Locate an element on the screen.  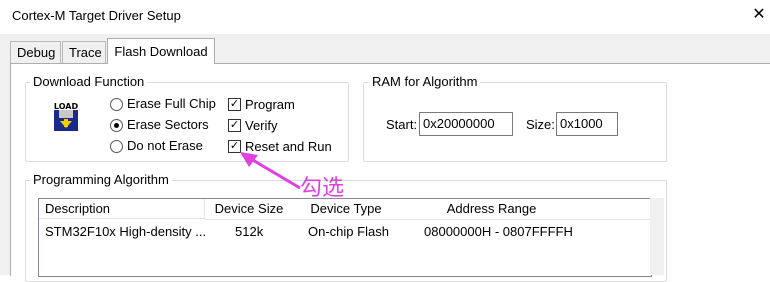
row-device-type: On-chip Flash is located at coordinates (348, 231).